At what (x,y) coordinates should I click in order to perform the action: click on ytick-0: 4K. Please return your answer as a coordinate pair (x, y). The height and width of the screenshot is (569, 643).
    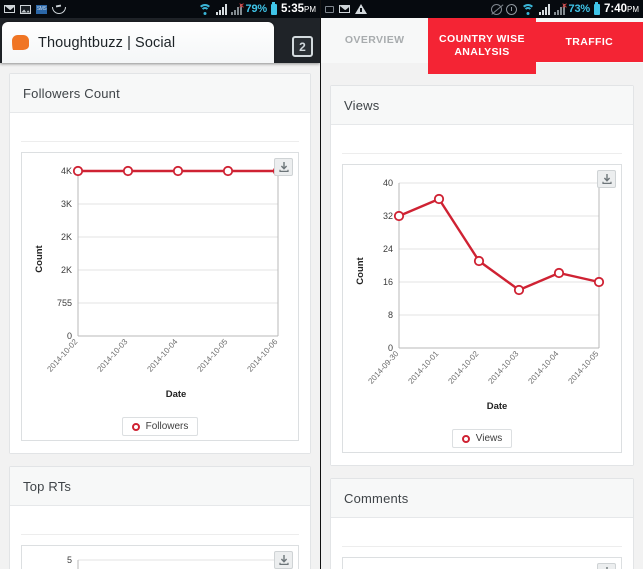
    Looking at the image, I should click on (66, 171).